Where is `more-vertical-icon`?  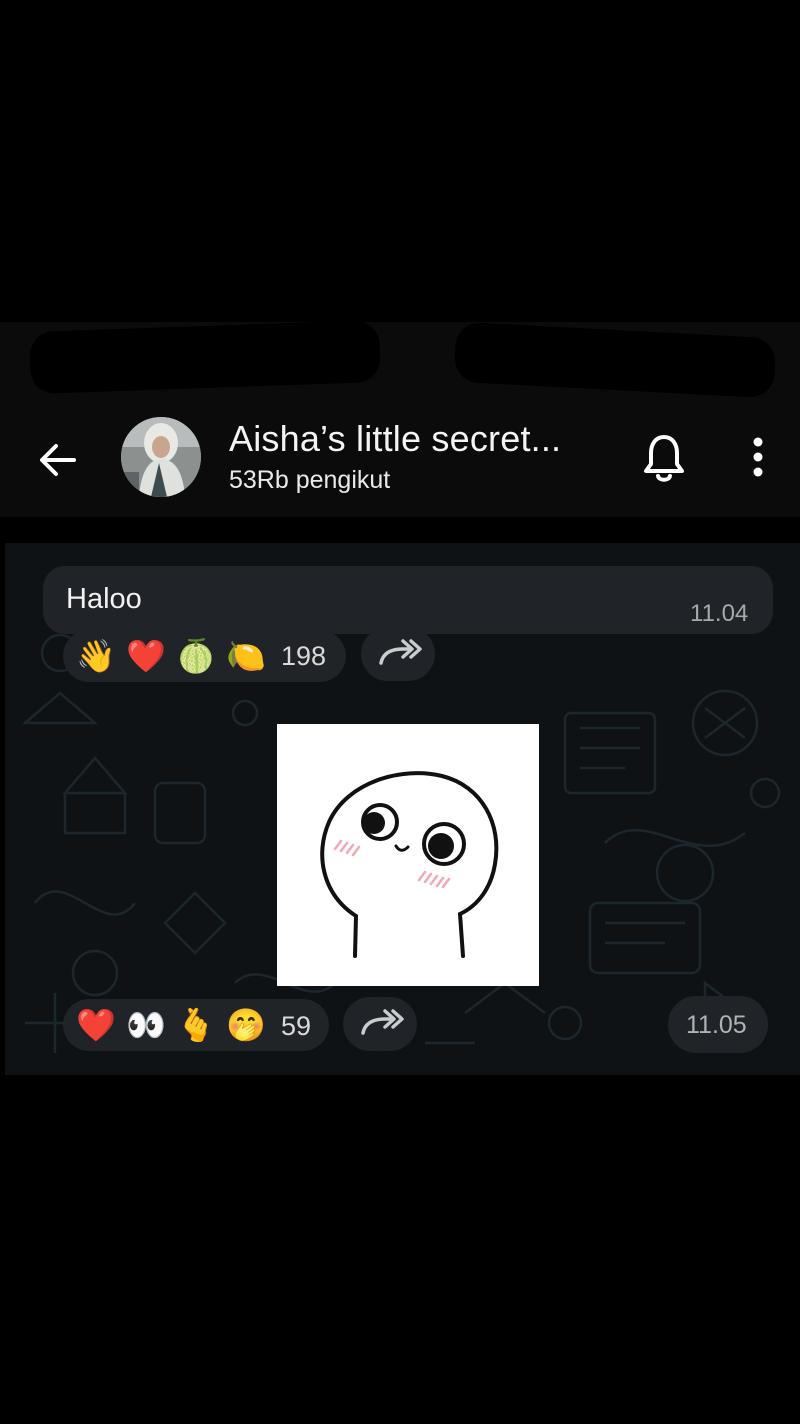 more-vertical-icon is located at coordinates (758, 457).